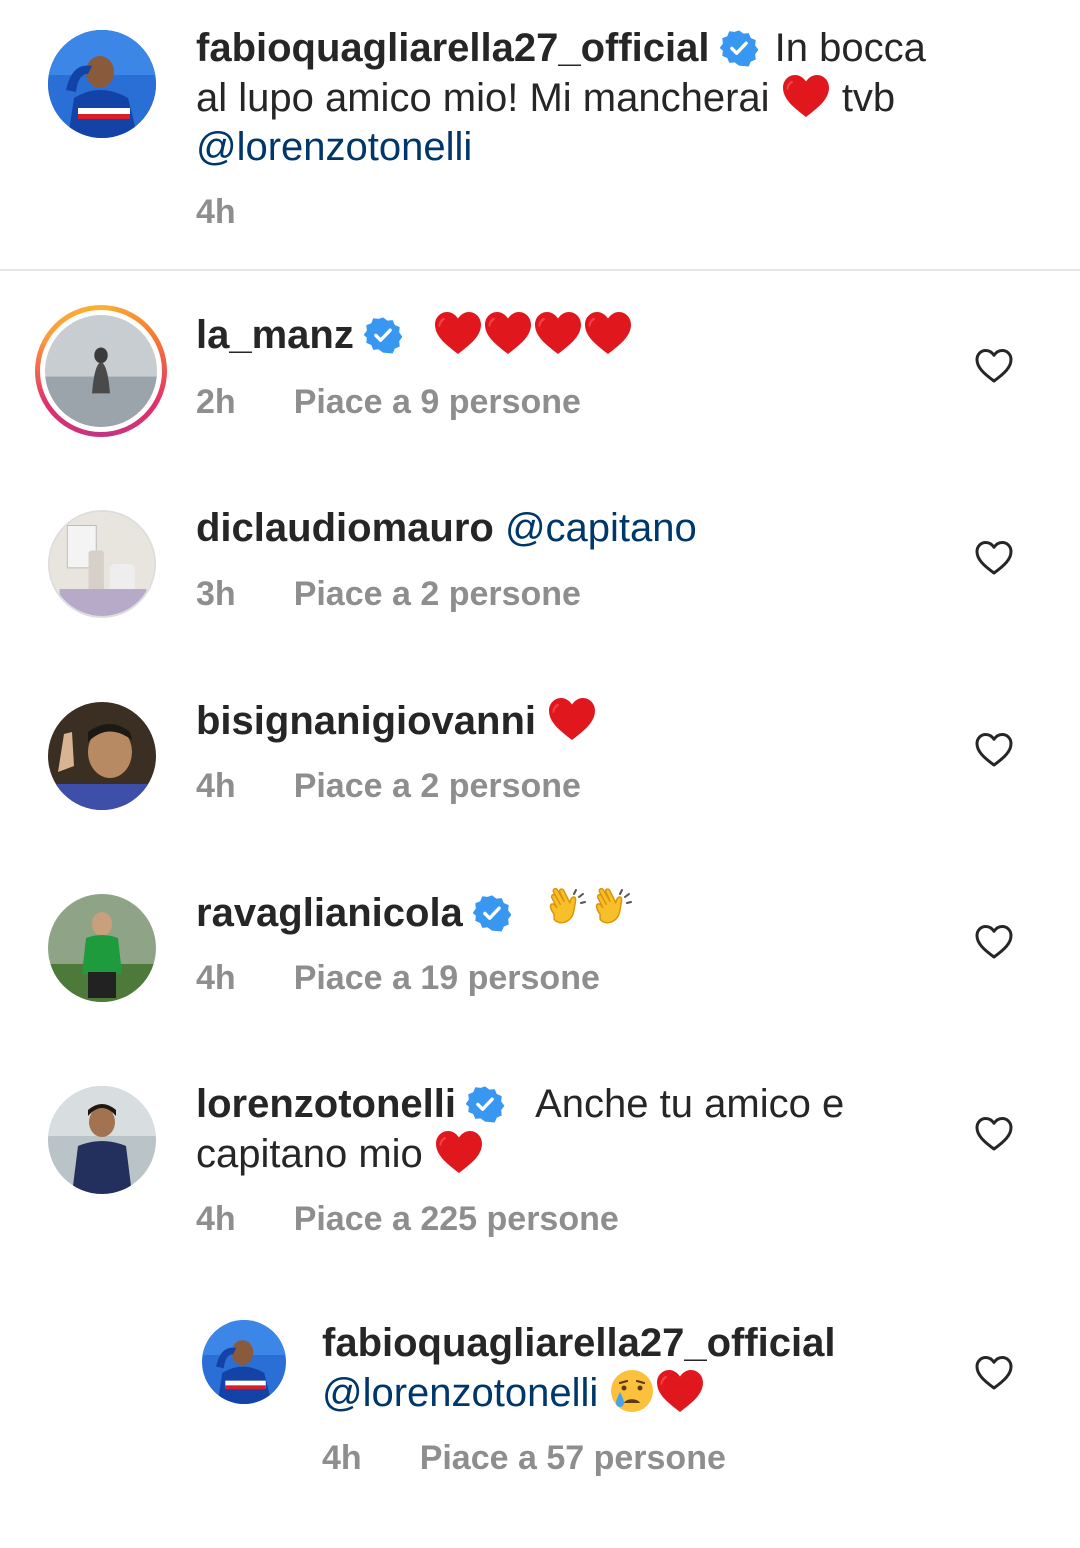 This screenshot has width=1080, height=1548. What do you see at coordinates (460, 1393) in the screenshot?
I see `reply-mention: @lorenzotonelli` at bounding box center [460, 1393].